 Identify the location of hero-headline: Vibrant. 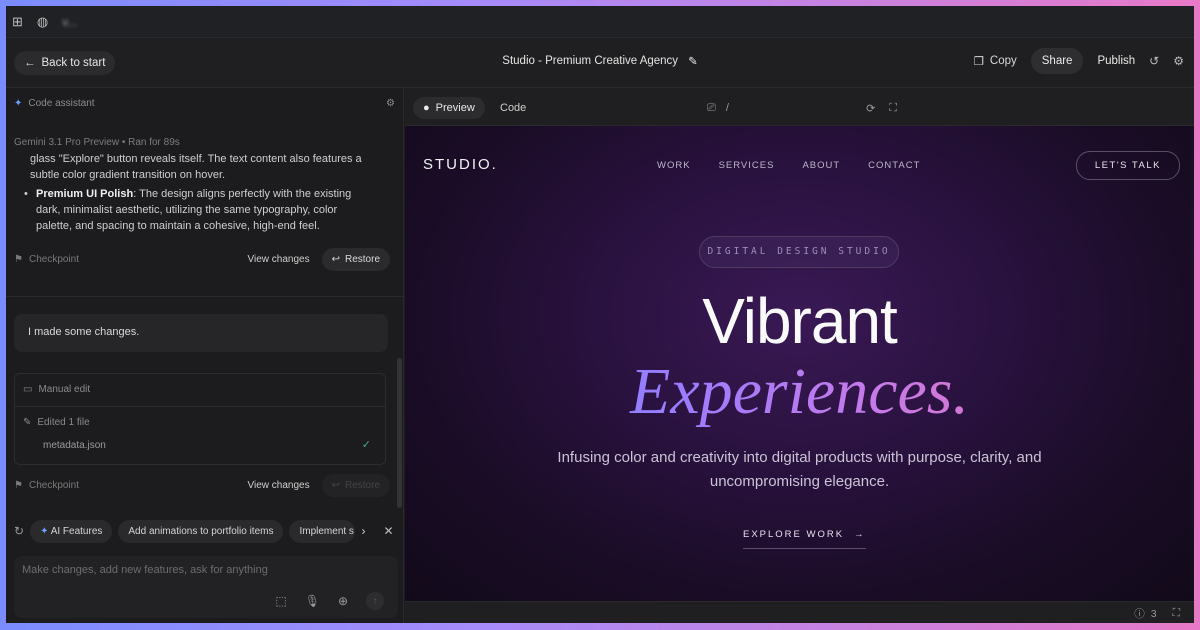
(800, 321).